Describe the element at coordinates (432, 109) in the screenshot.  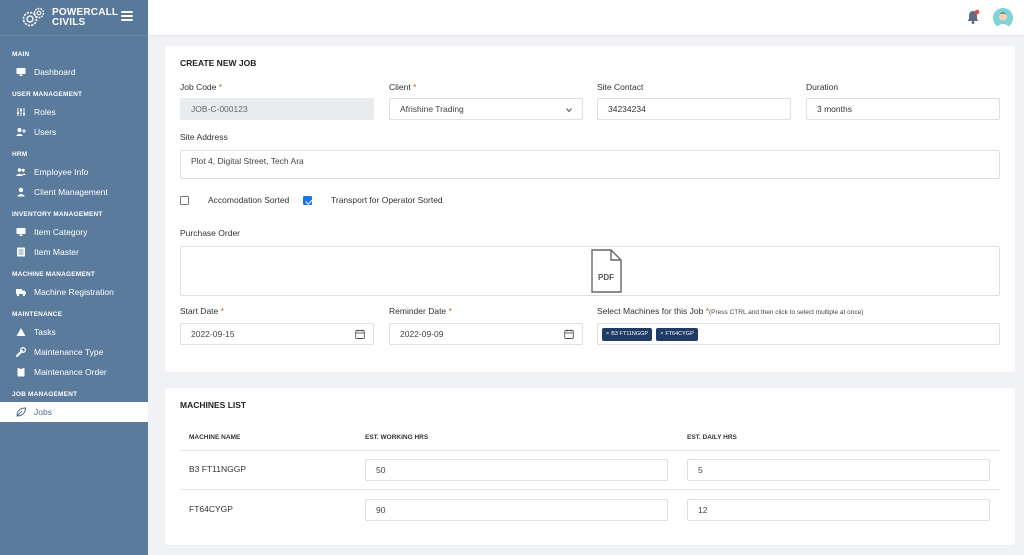
I see `client-selected-value: Afrishine Trading` at that location.